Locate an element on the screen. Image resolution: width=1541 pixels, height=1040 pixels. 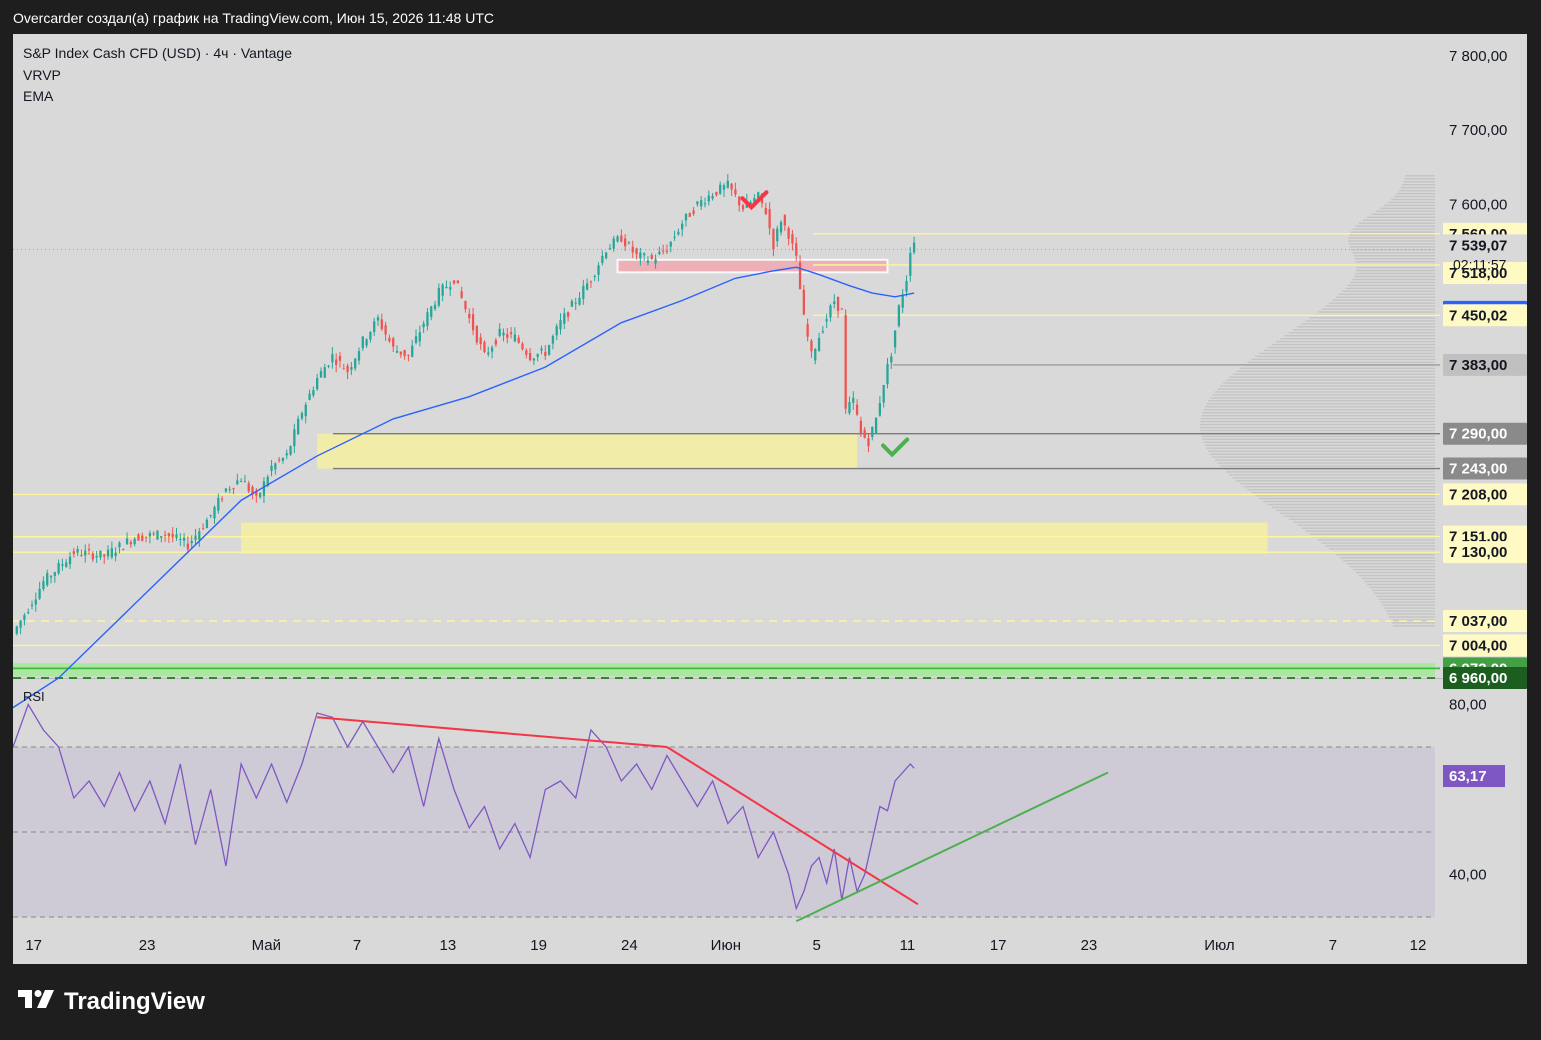
symbol-legend: S&P Index Cash CFD (USD) · 4ч · Vantage is located at coordinates (157, 53).